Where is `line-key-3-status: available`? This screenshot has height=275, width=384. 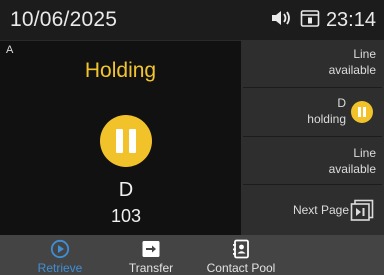 line-key-3-status: available is located at coordinates (352, 169).